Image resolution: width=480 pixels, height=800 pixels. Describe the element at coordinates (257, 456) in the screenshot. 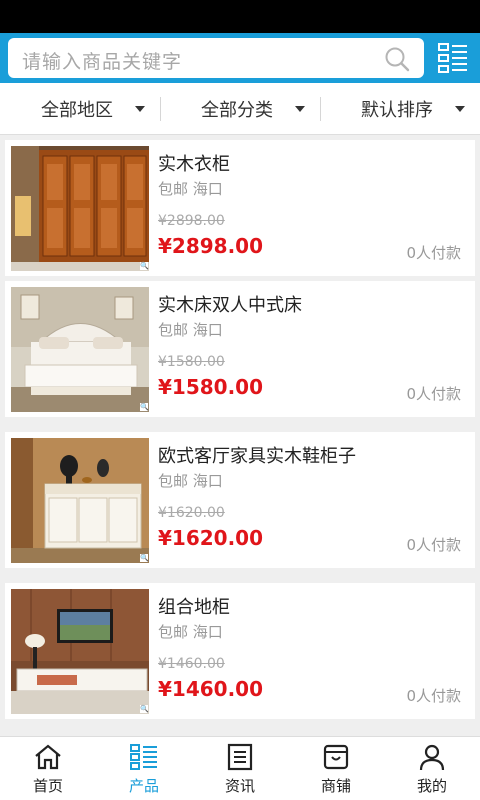

I see `product-title: 欧式客厅家具实木鞋柜子` at that location.